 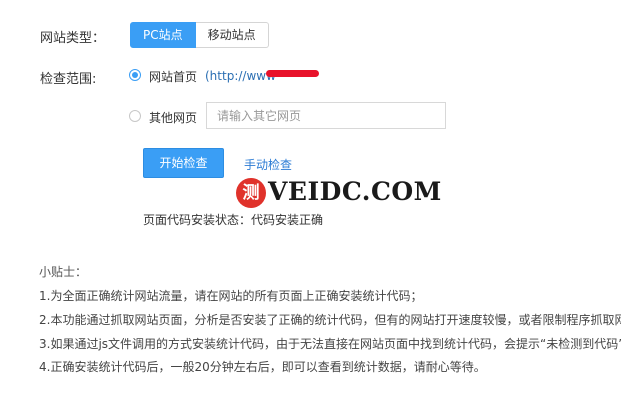 I want to click on site-type-toggle: PC站点 移动站点, so click(x=199, y=35).